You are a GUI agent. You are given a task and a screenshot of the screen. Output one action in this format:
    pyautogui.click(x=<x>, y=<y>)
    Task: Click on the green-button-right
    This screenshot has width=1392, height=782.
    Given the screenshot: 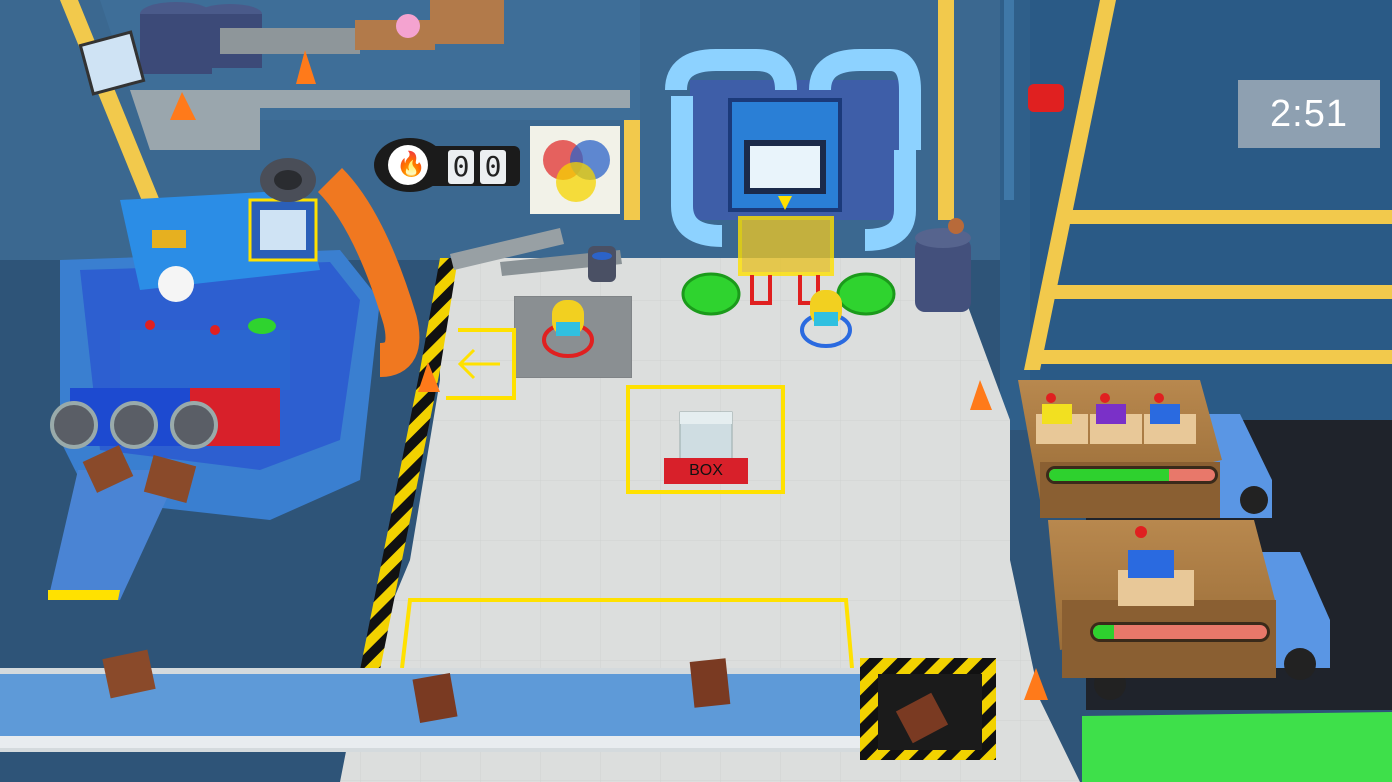 What is the action you would take?
    pyautogui.click(x=866, y=294)
    